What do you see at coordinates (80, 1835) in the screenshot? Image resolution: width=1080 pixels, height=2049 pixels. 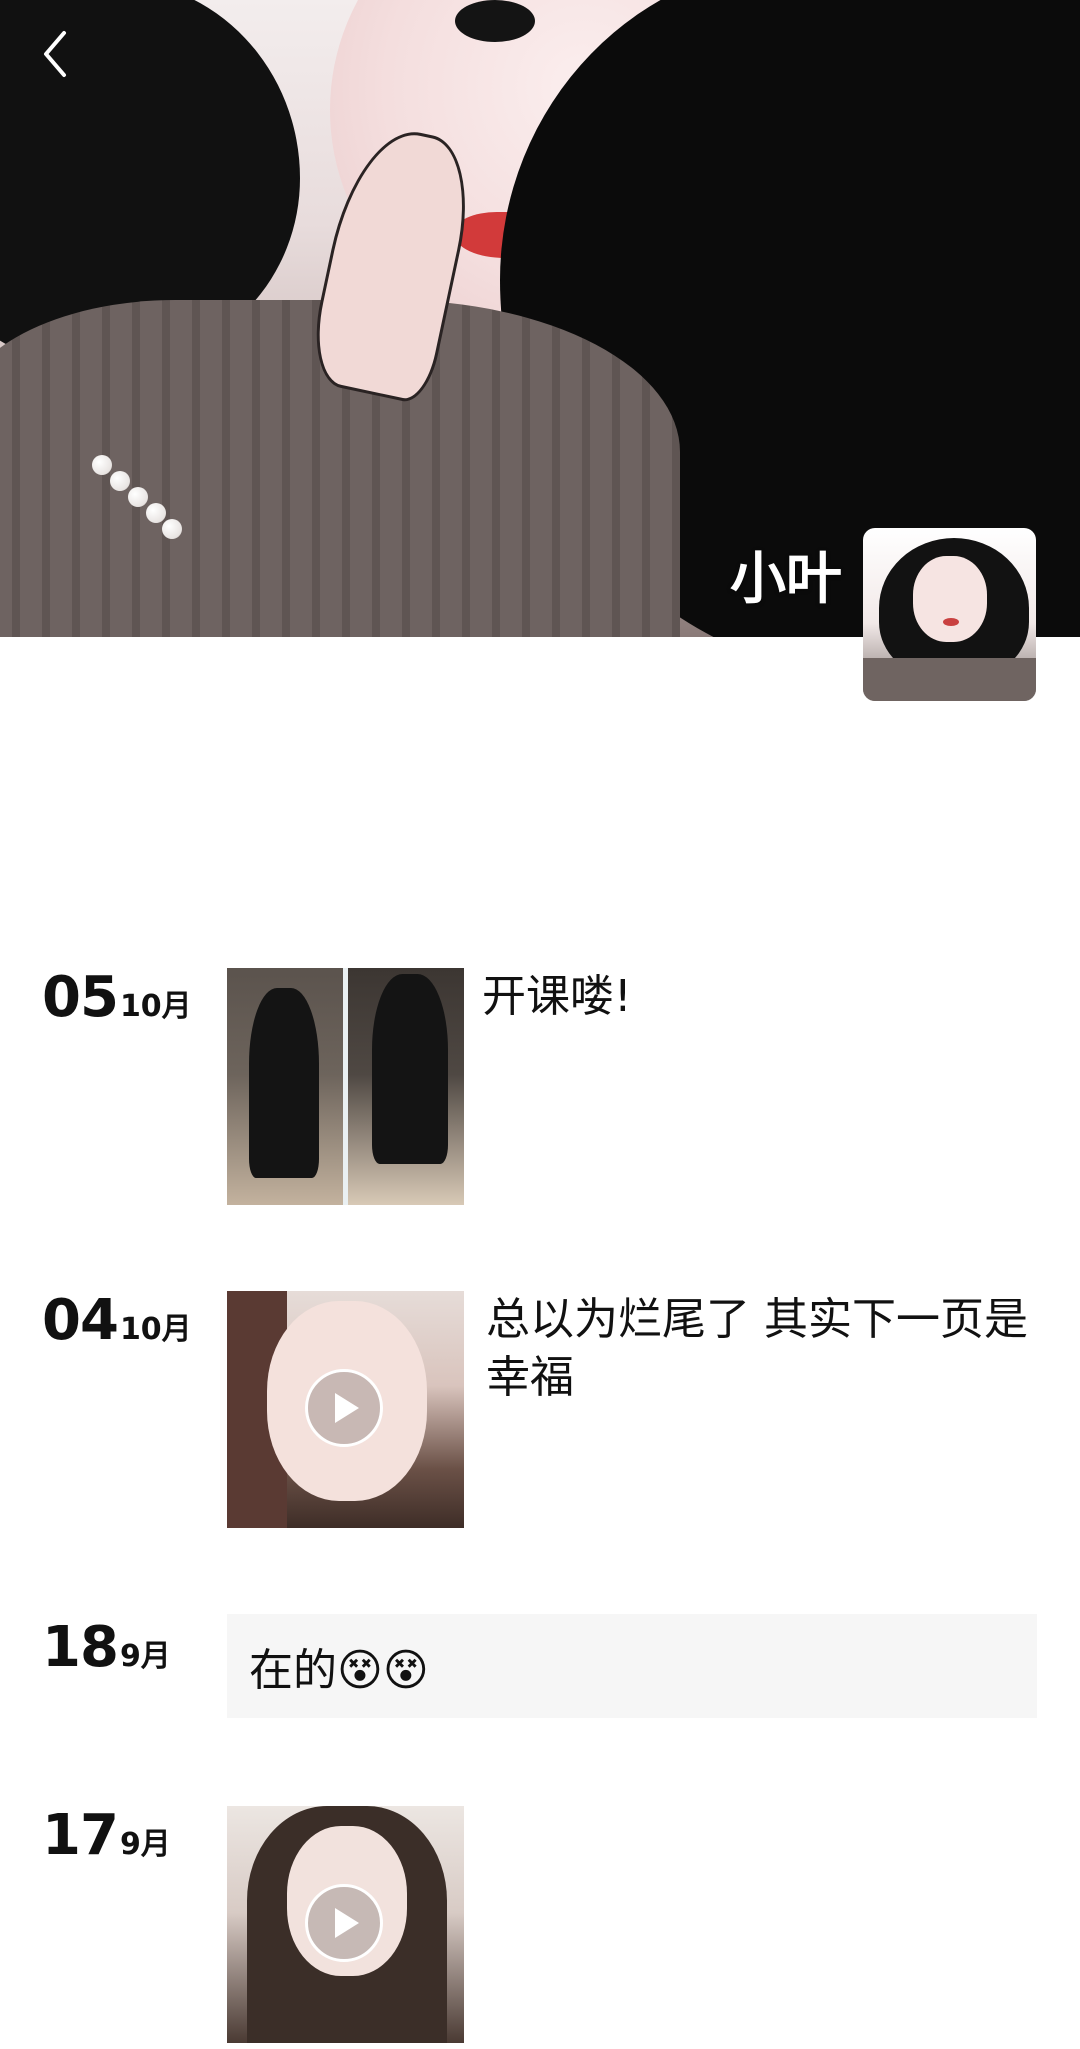 I see `post-day: 17` at bounding box center [80, 1835].